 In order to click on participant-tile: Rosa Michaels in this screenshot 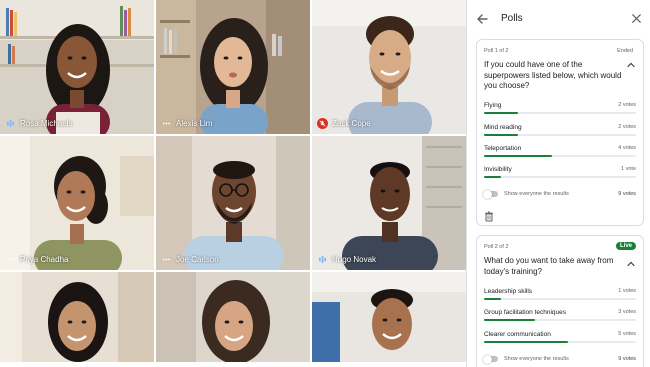, I will do `click(77, 67)`.